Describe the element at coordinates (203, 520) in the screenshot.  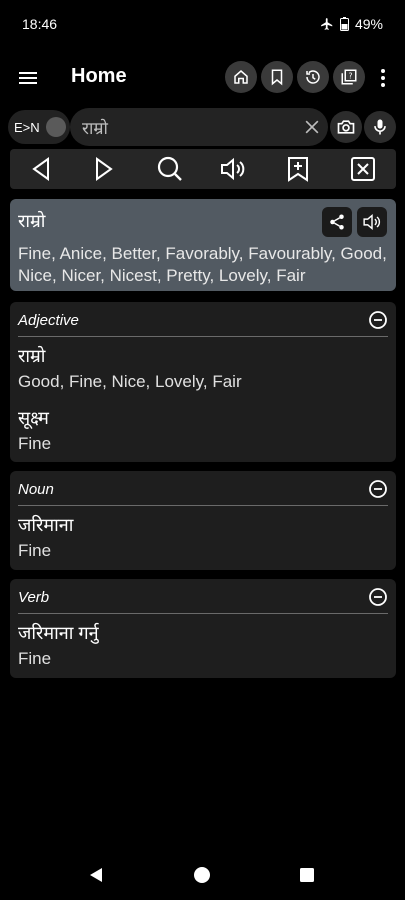
I see `noun-section: Noun जरिमाना Fine` at that location.